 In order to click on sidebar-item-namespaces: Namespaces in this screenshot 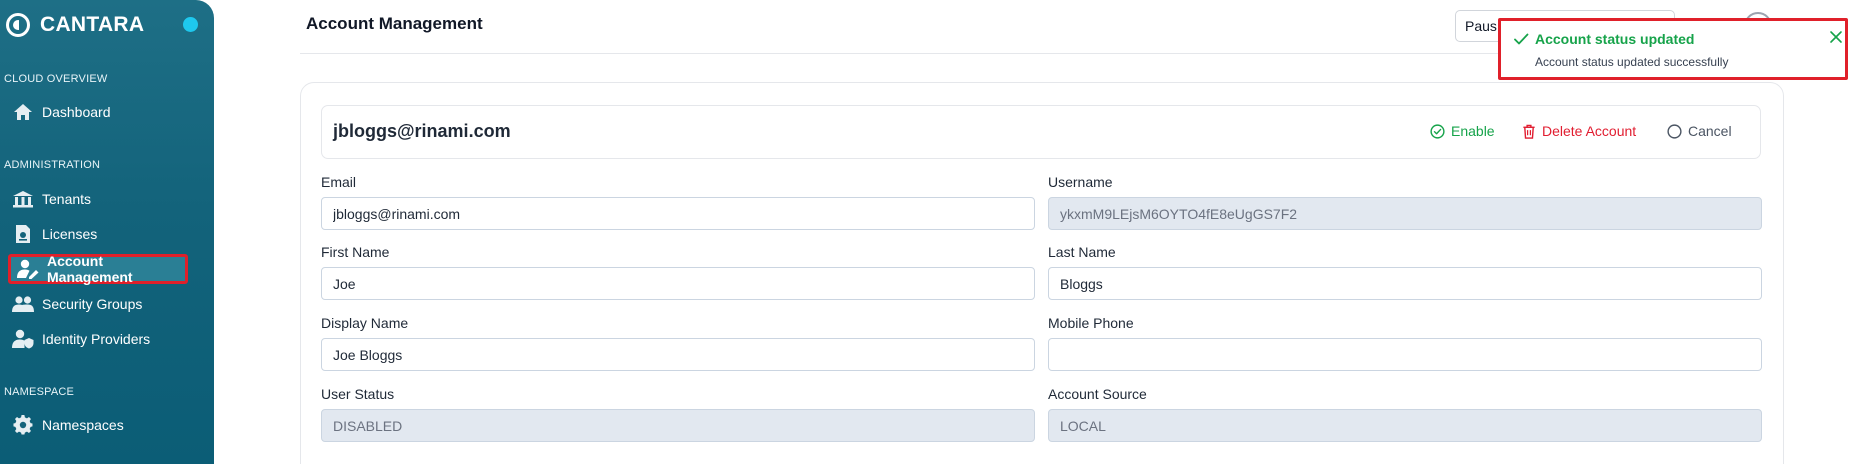, I will do `click(68, 425)`.